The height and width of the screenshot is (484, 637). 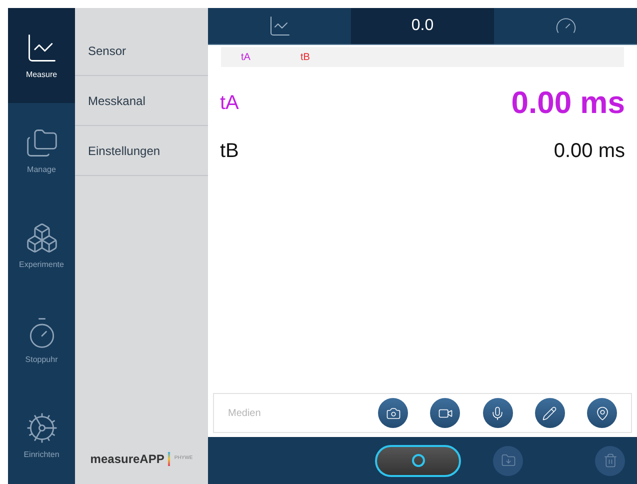 I want to click on nav-item: Stoppuhr, so click(x=41, y=341).